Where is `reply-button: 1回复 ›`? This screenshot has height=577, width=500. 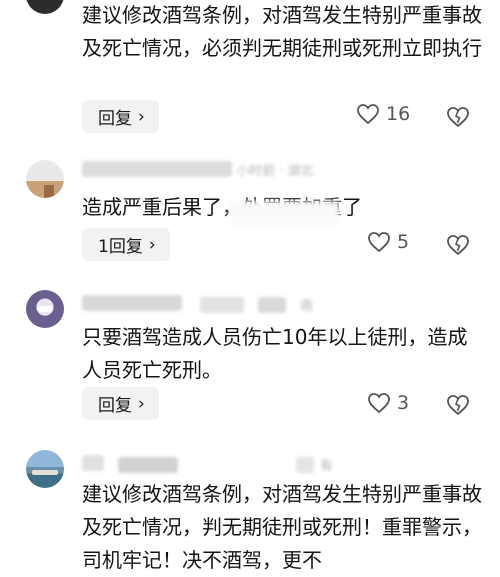 reply-button: 1回复 › is located at coordinates (126, 244).